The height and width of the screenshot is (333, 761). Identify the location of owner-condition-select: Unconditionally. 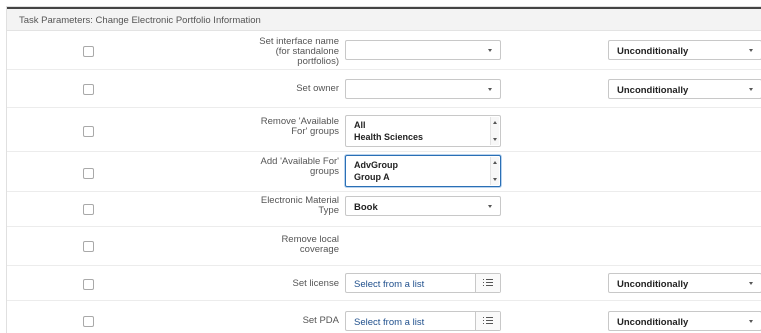
(684, 89).